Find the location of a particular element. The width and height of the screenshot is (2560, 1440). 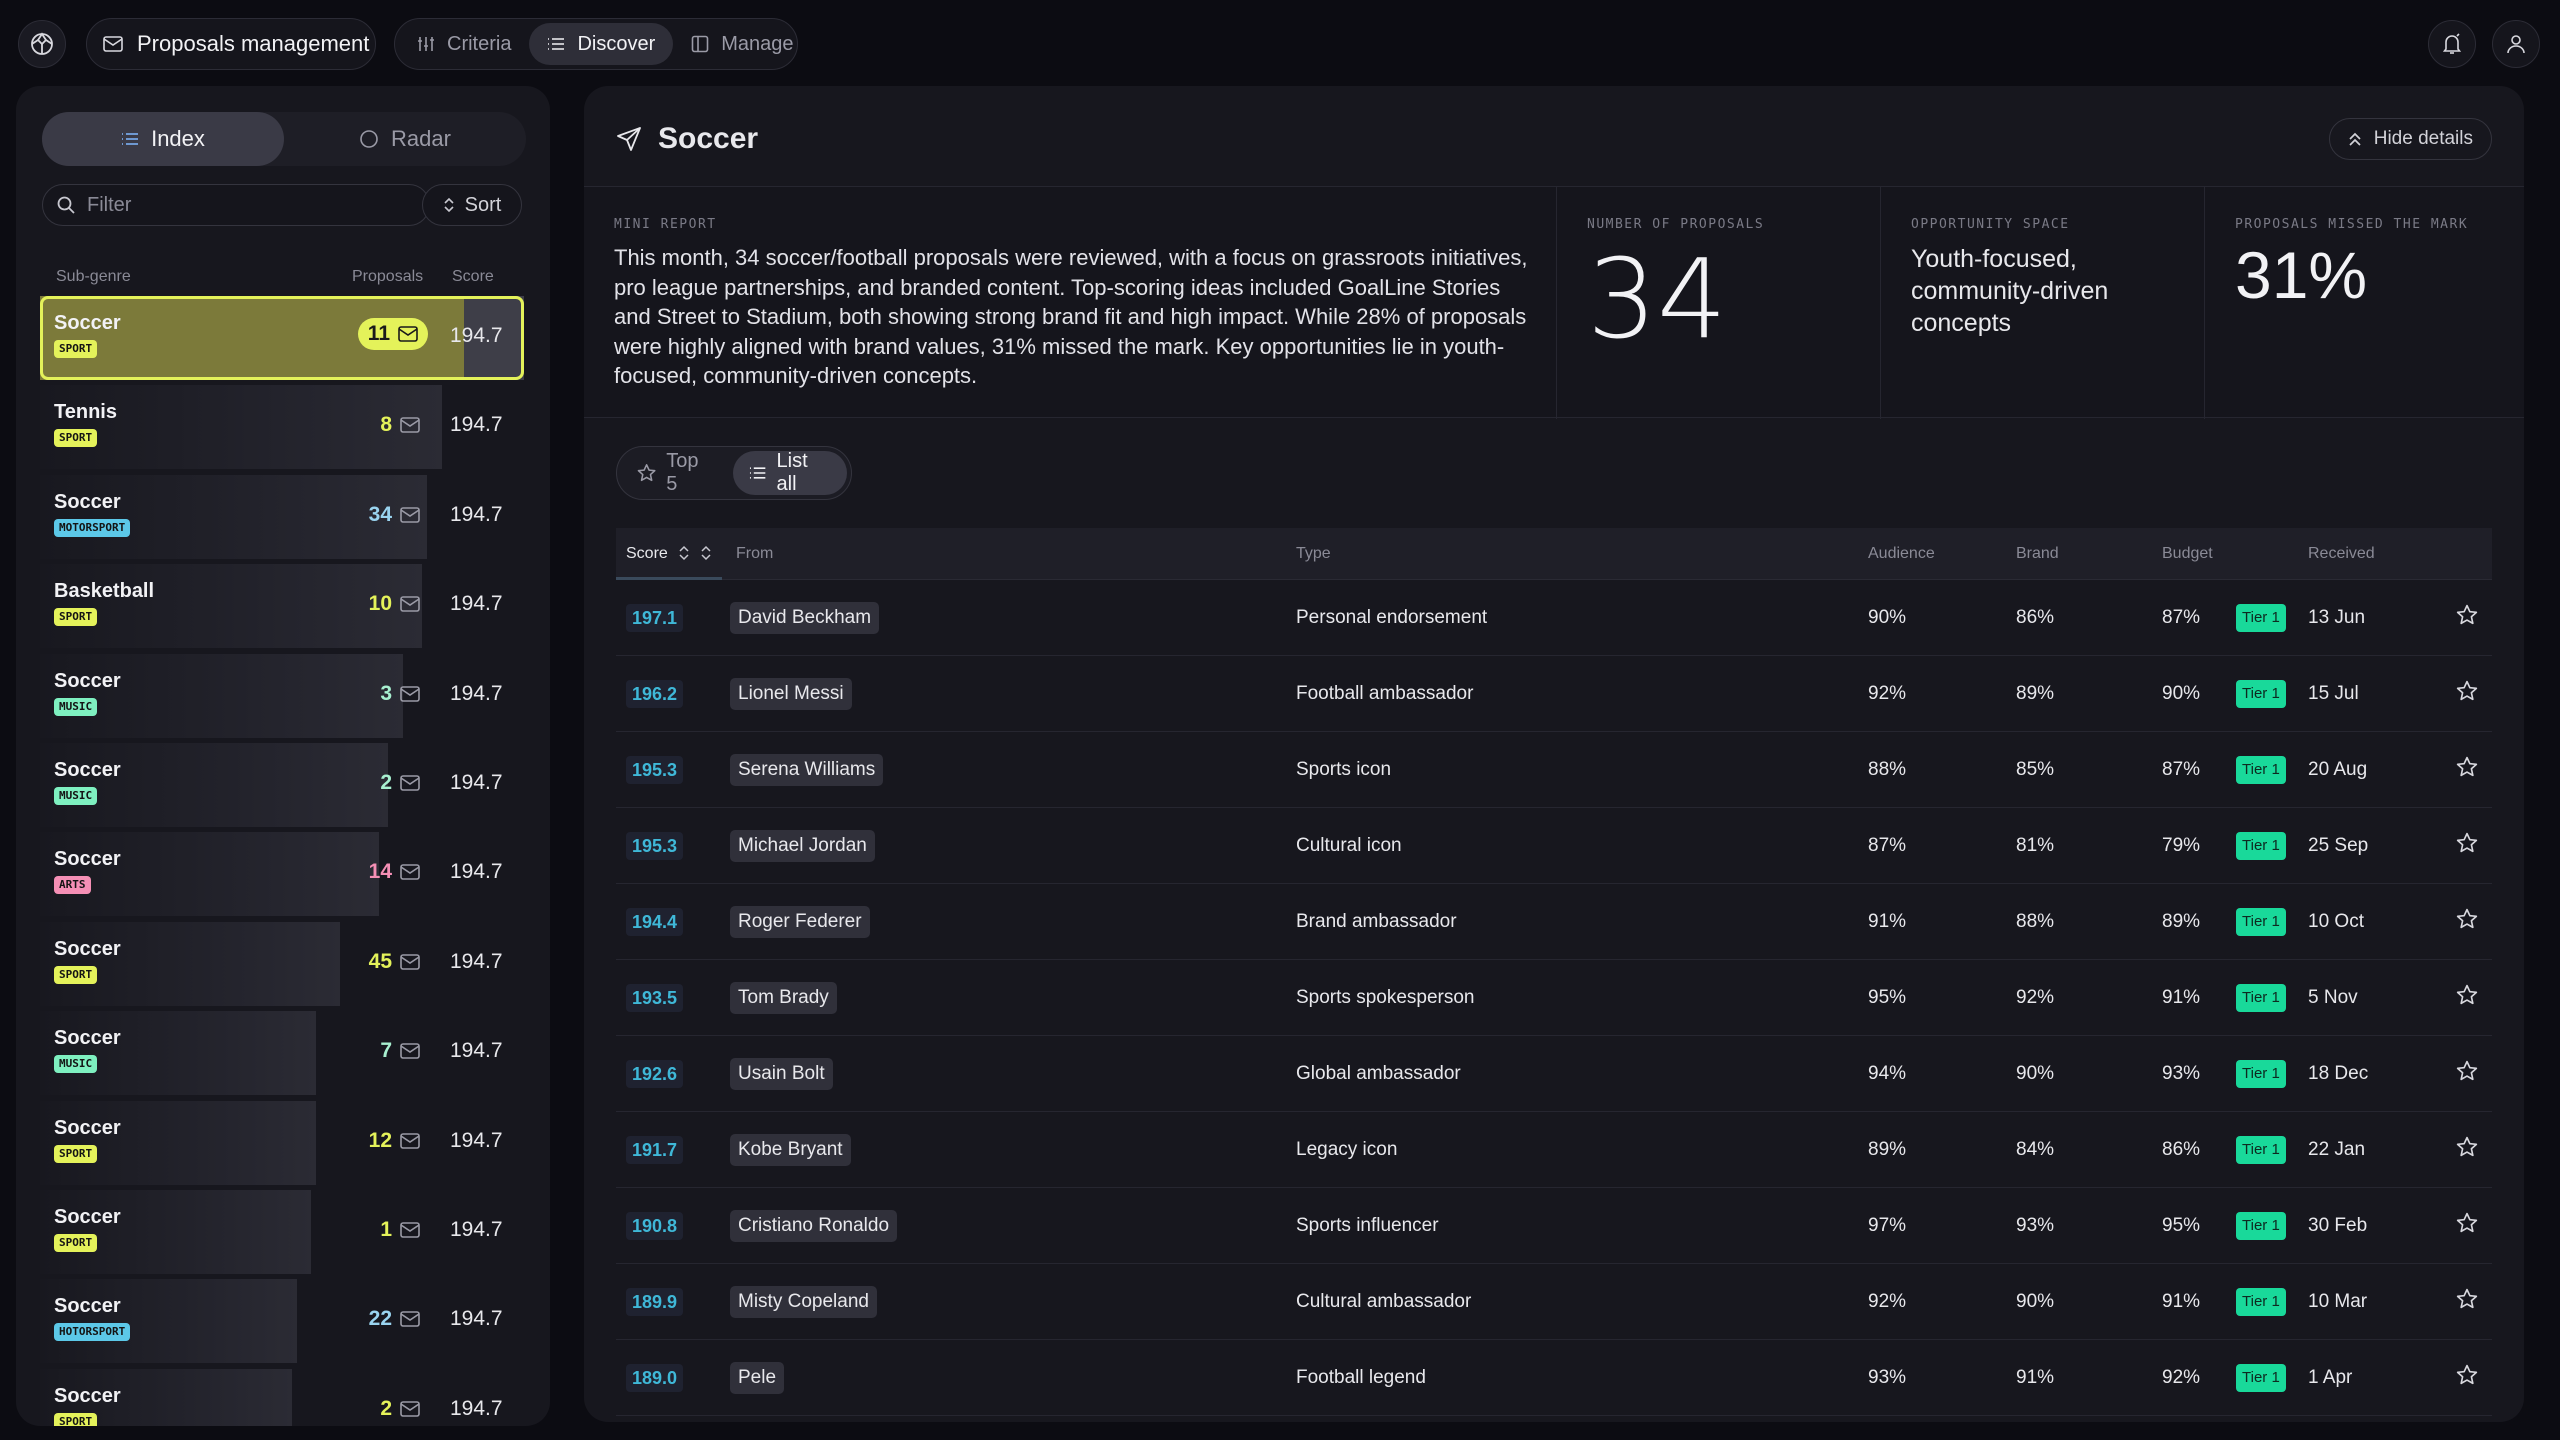

proposal-type: Sports icon is located at coordinates (1344, 769).